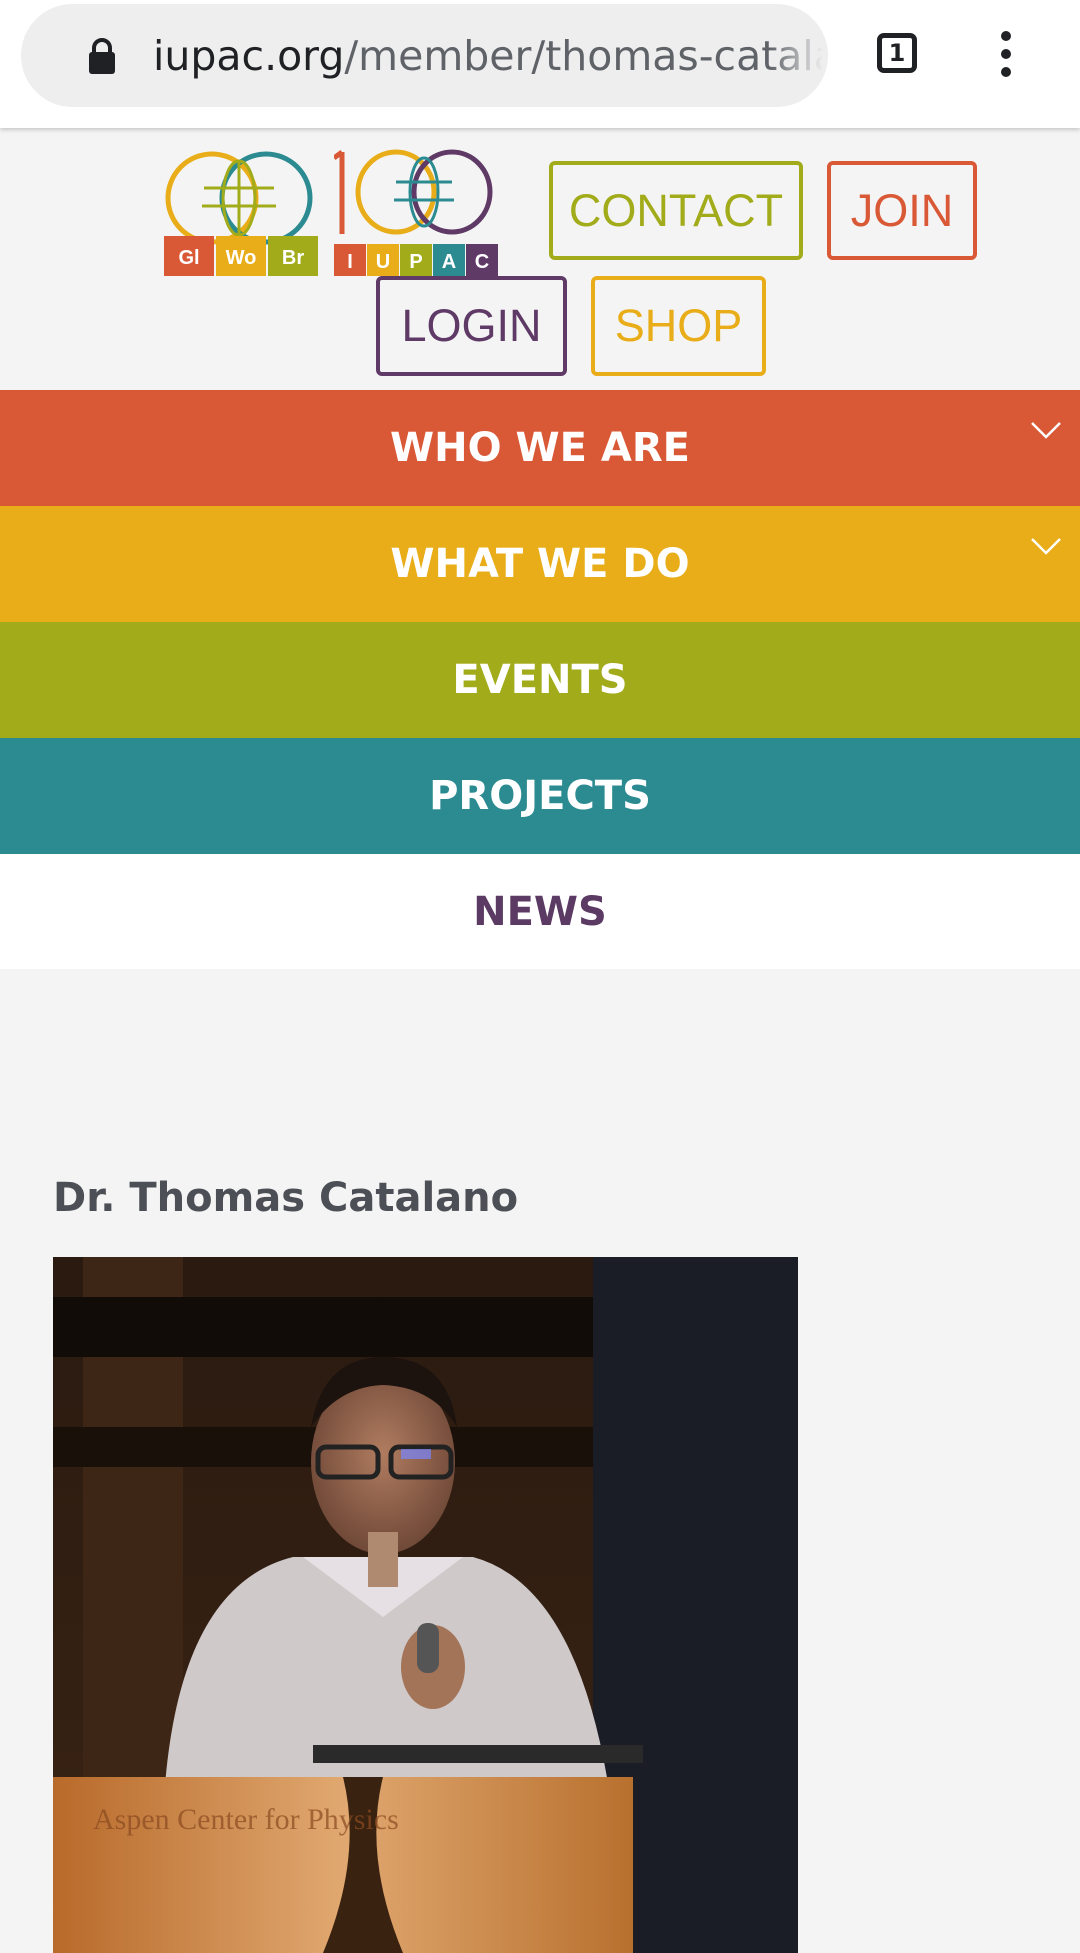  I want to click on nav-item-news: NEWS, so click(540, 911).